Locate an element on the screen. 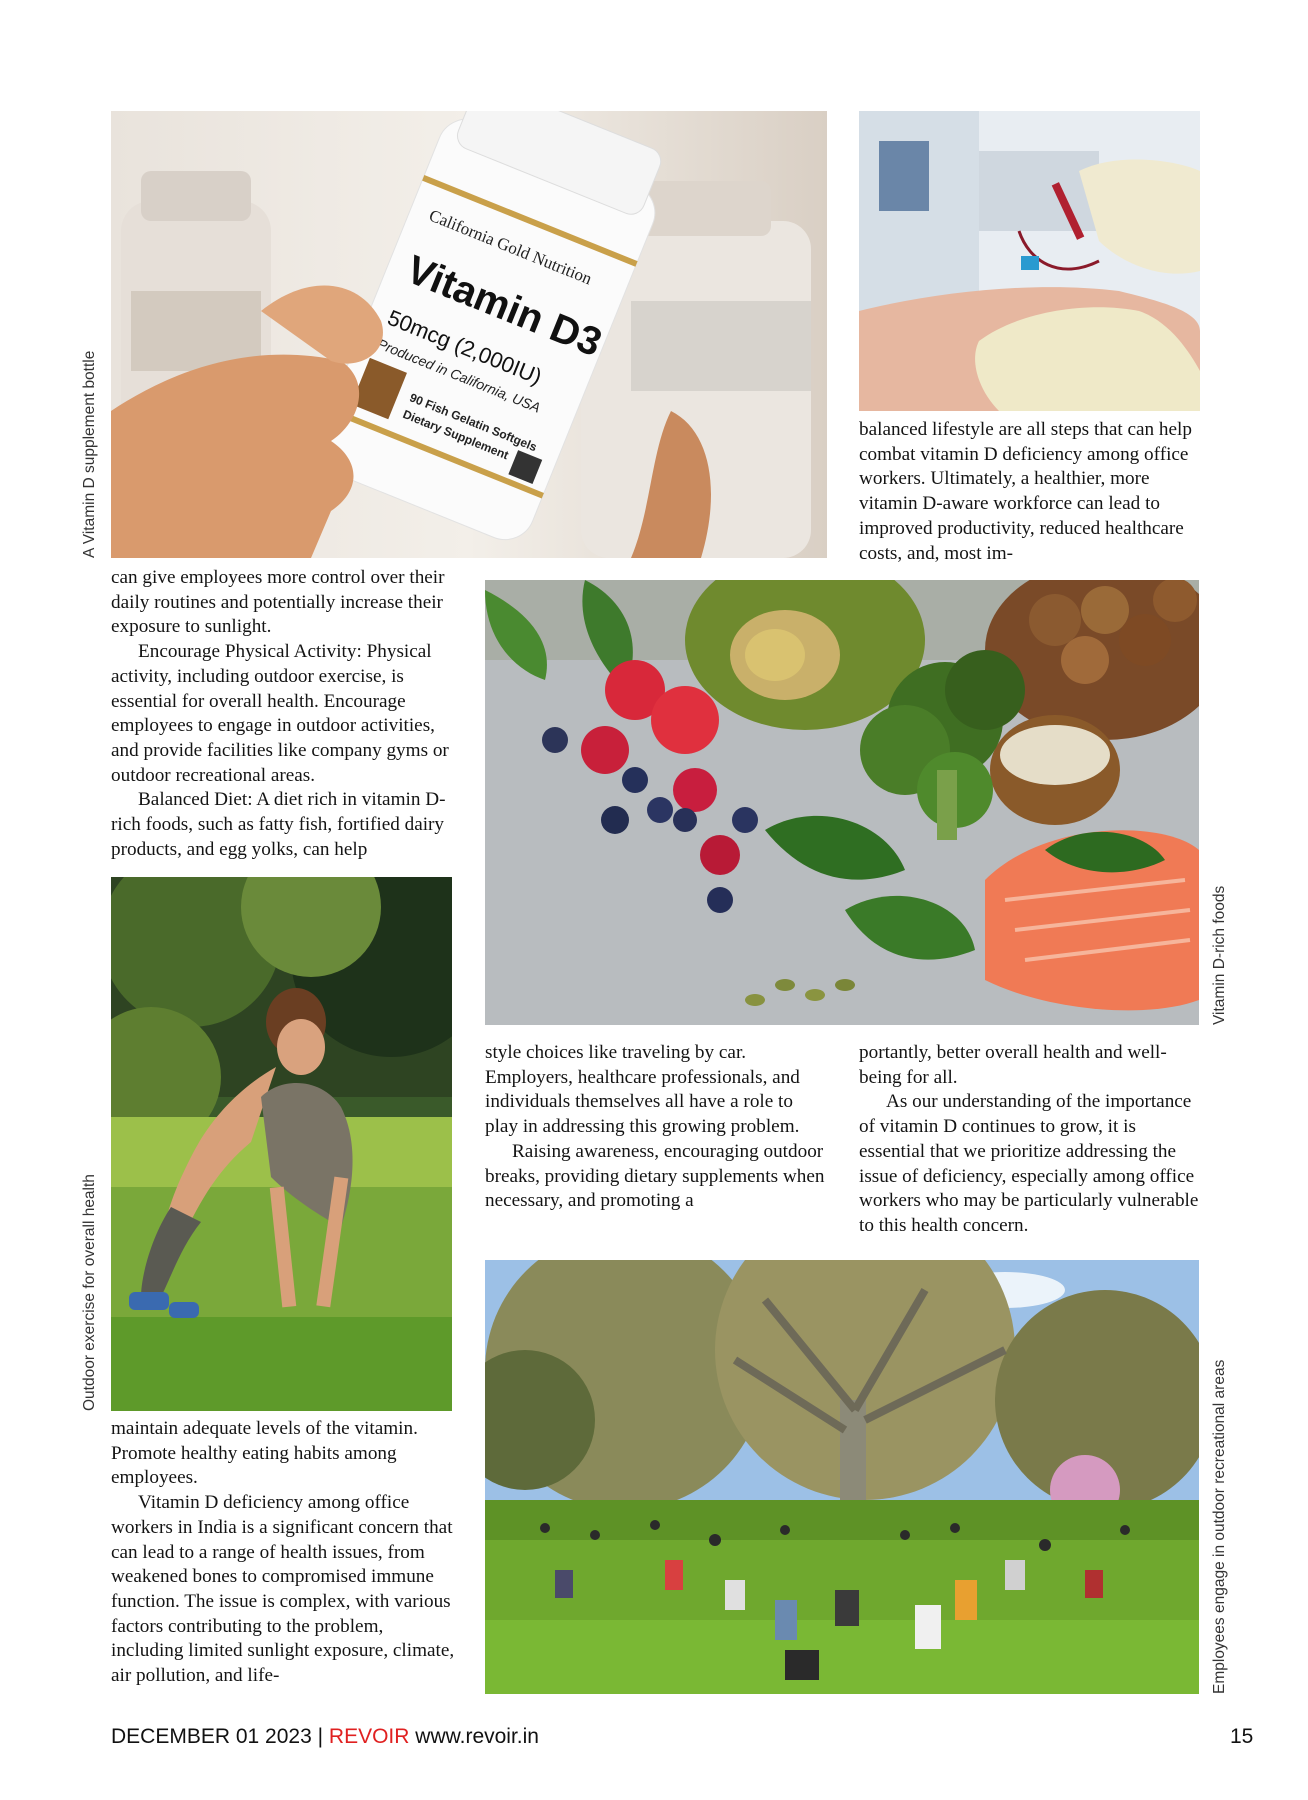 The height and width of the screenshot is (1800, 1308). exercise-photo-caption: Outdoor exercise for overall health is located at coordinates (89, 1292).